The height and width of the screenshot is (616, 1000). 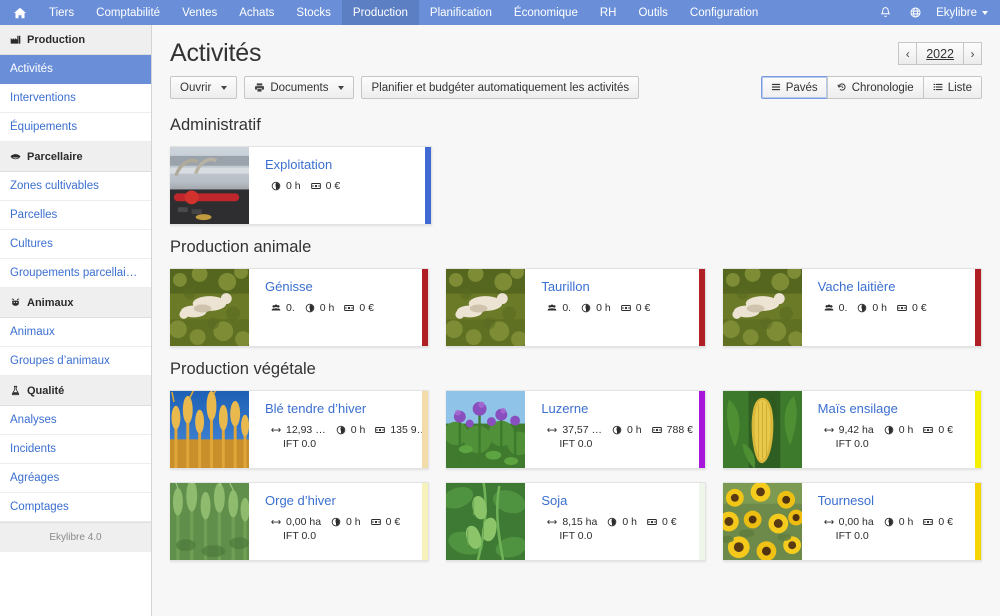 What do you see at coordinates (341, 164) in the screenshot?
I see `activity-card-title: Exploitation` at bounding box center [341, 164].